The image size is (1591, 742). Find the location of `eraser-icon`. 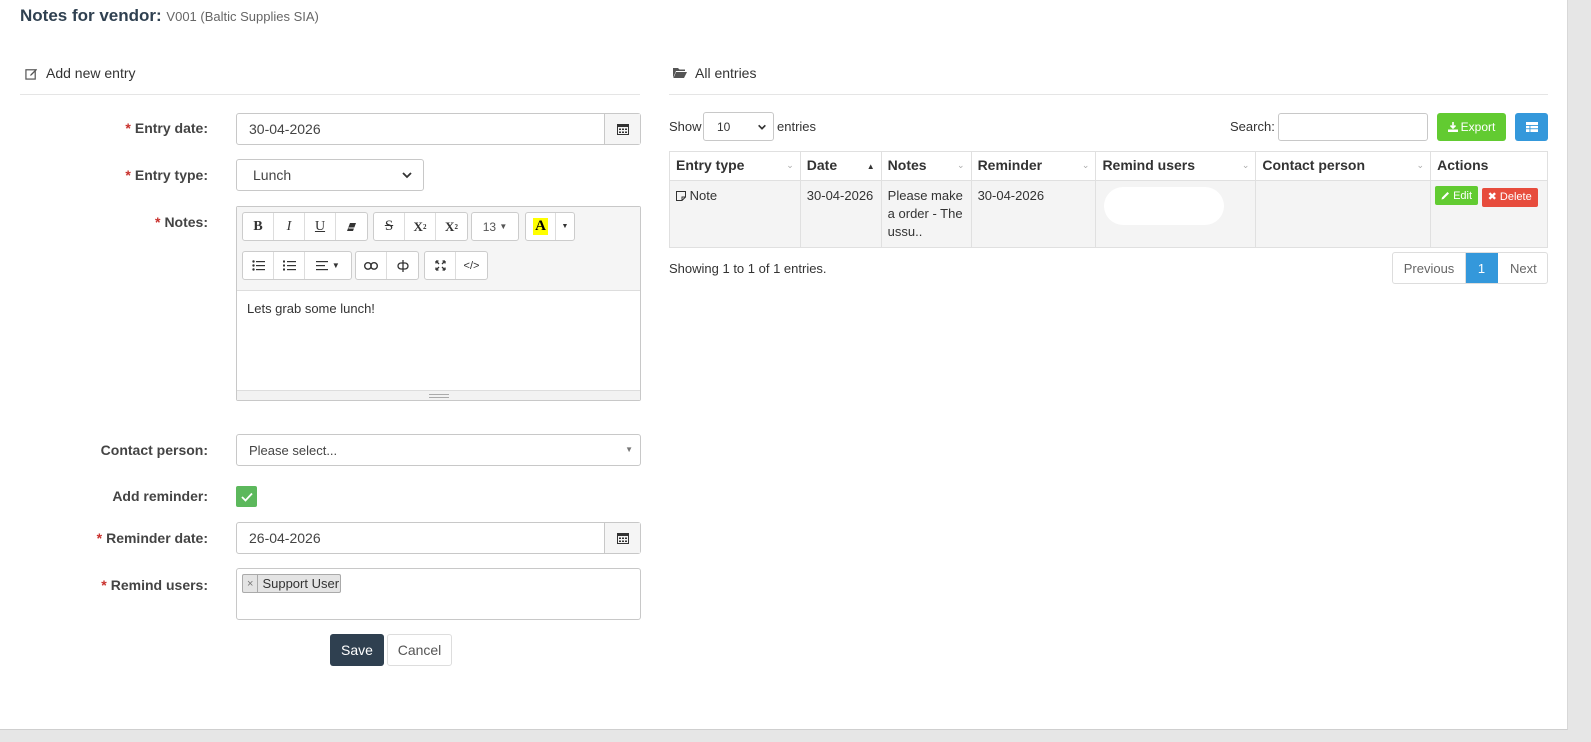

eraser-icon is located at coordinates (351, 226).